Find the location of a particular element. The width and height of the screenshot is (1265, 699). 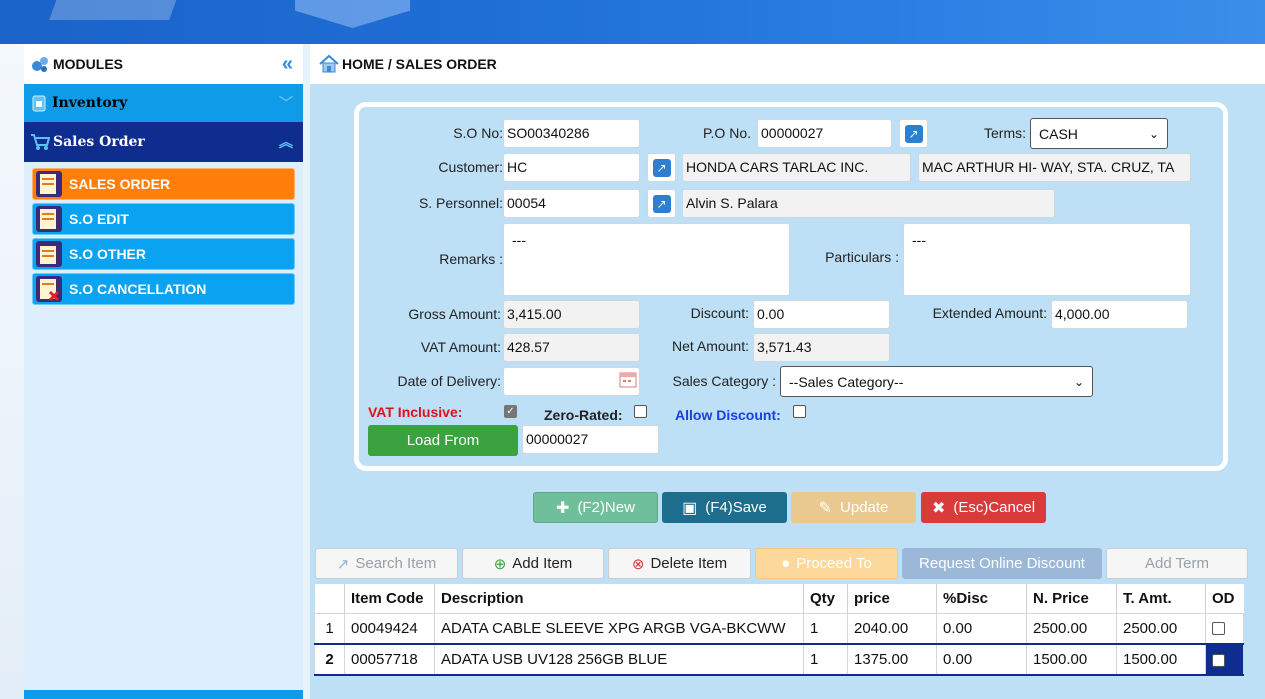

new-label: (F2)New is located at coordinates (606, 507).